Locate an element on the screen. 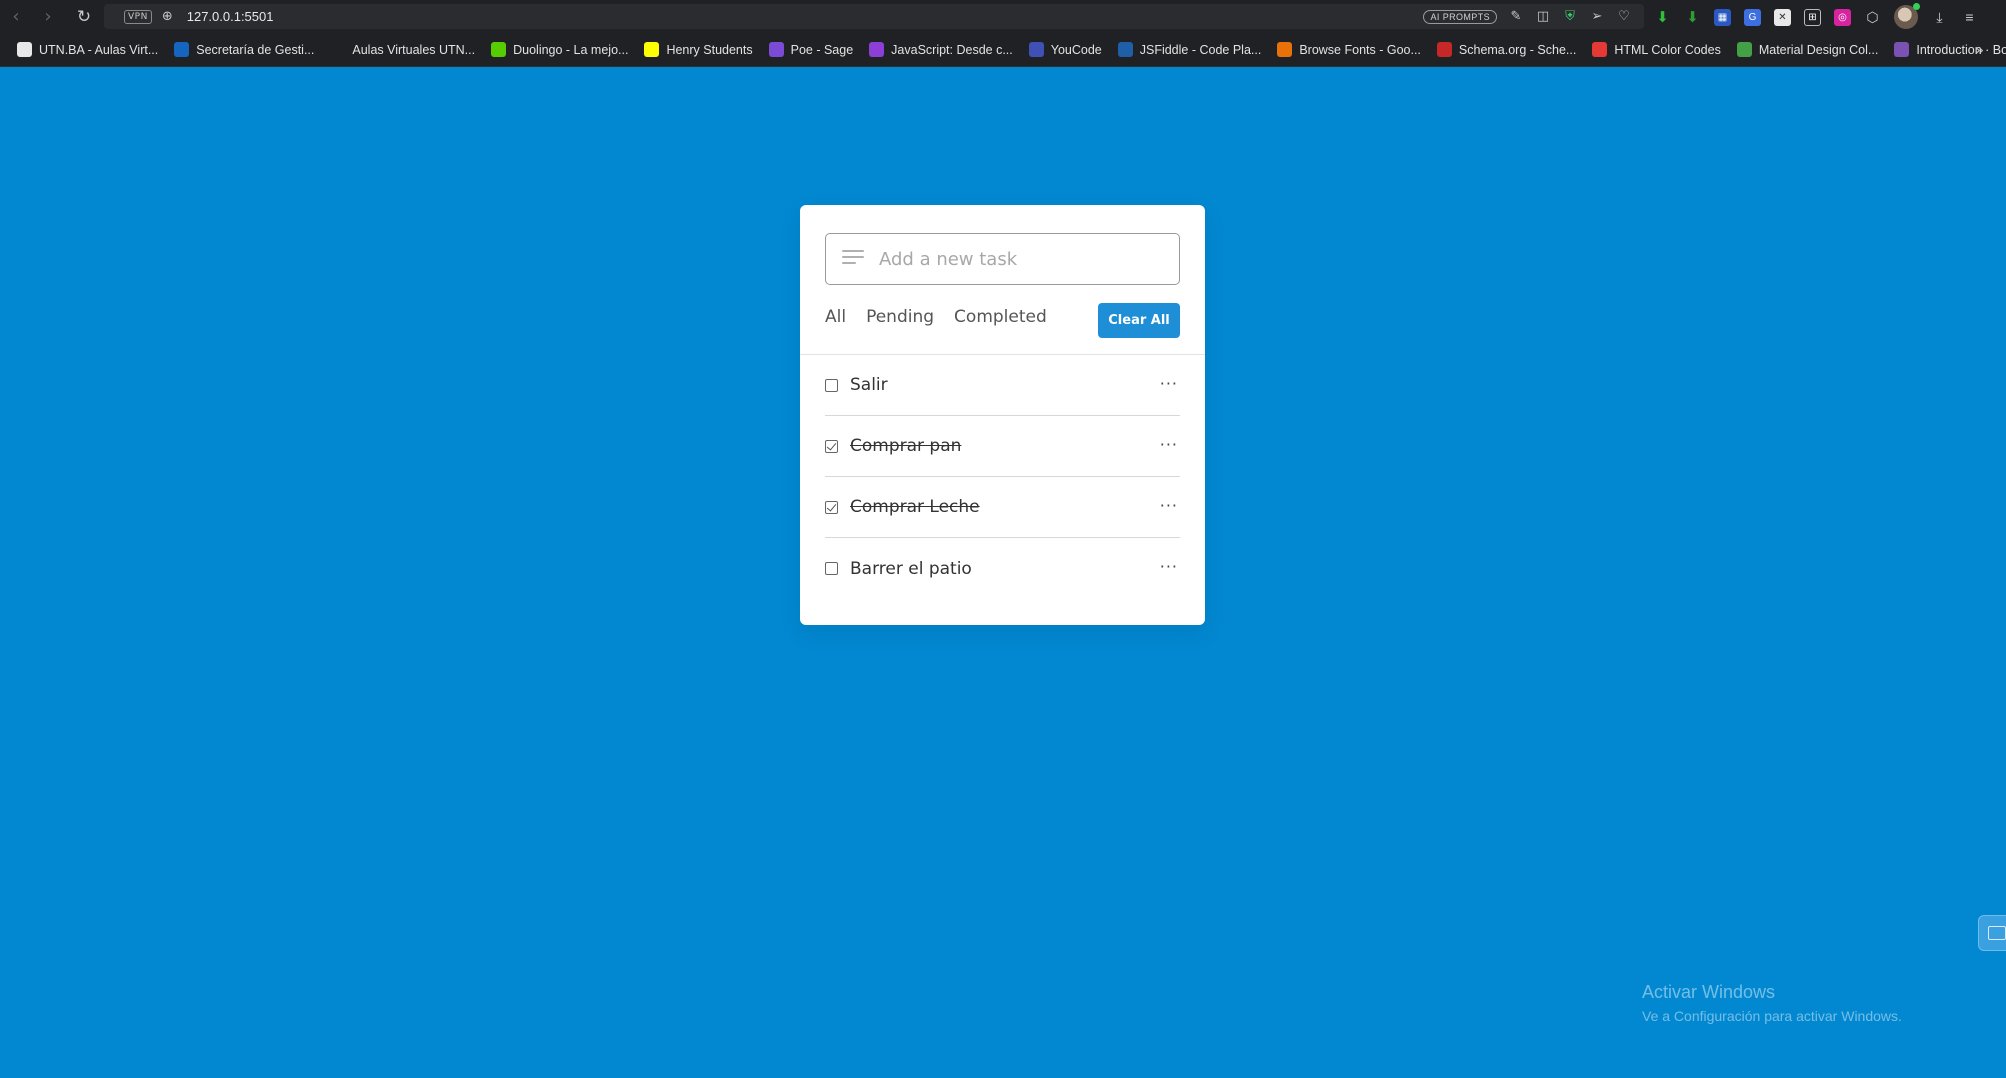 Image resolution: width=2006 pixels, height=1078 pixels. task-item: Barrer el patio ··· is located at coordinates (1002, 568).